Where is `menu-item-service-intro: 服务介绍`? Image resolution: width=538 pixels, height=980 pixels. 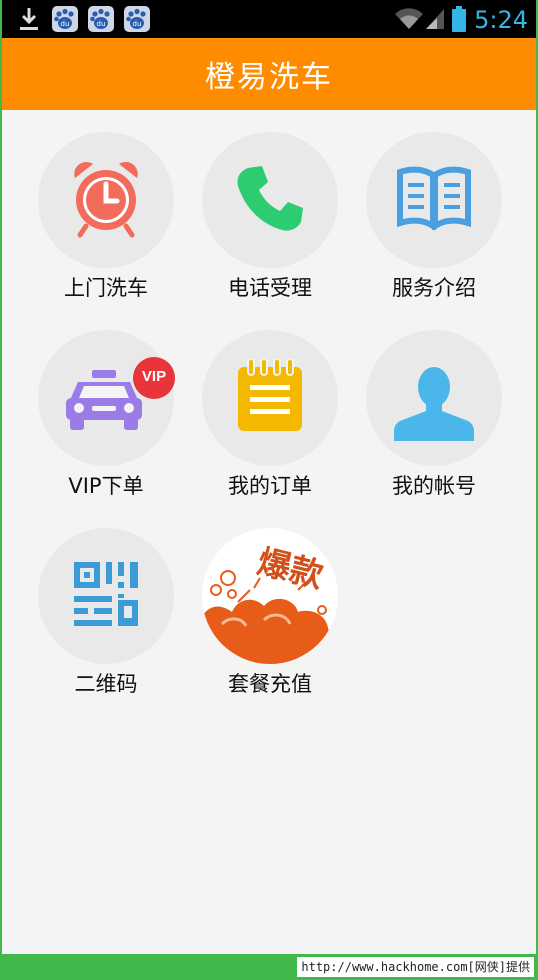 menu-item-service-intro: 服务介绍 is located at coordinates (434, 222).